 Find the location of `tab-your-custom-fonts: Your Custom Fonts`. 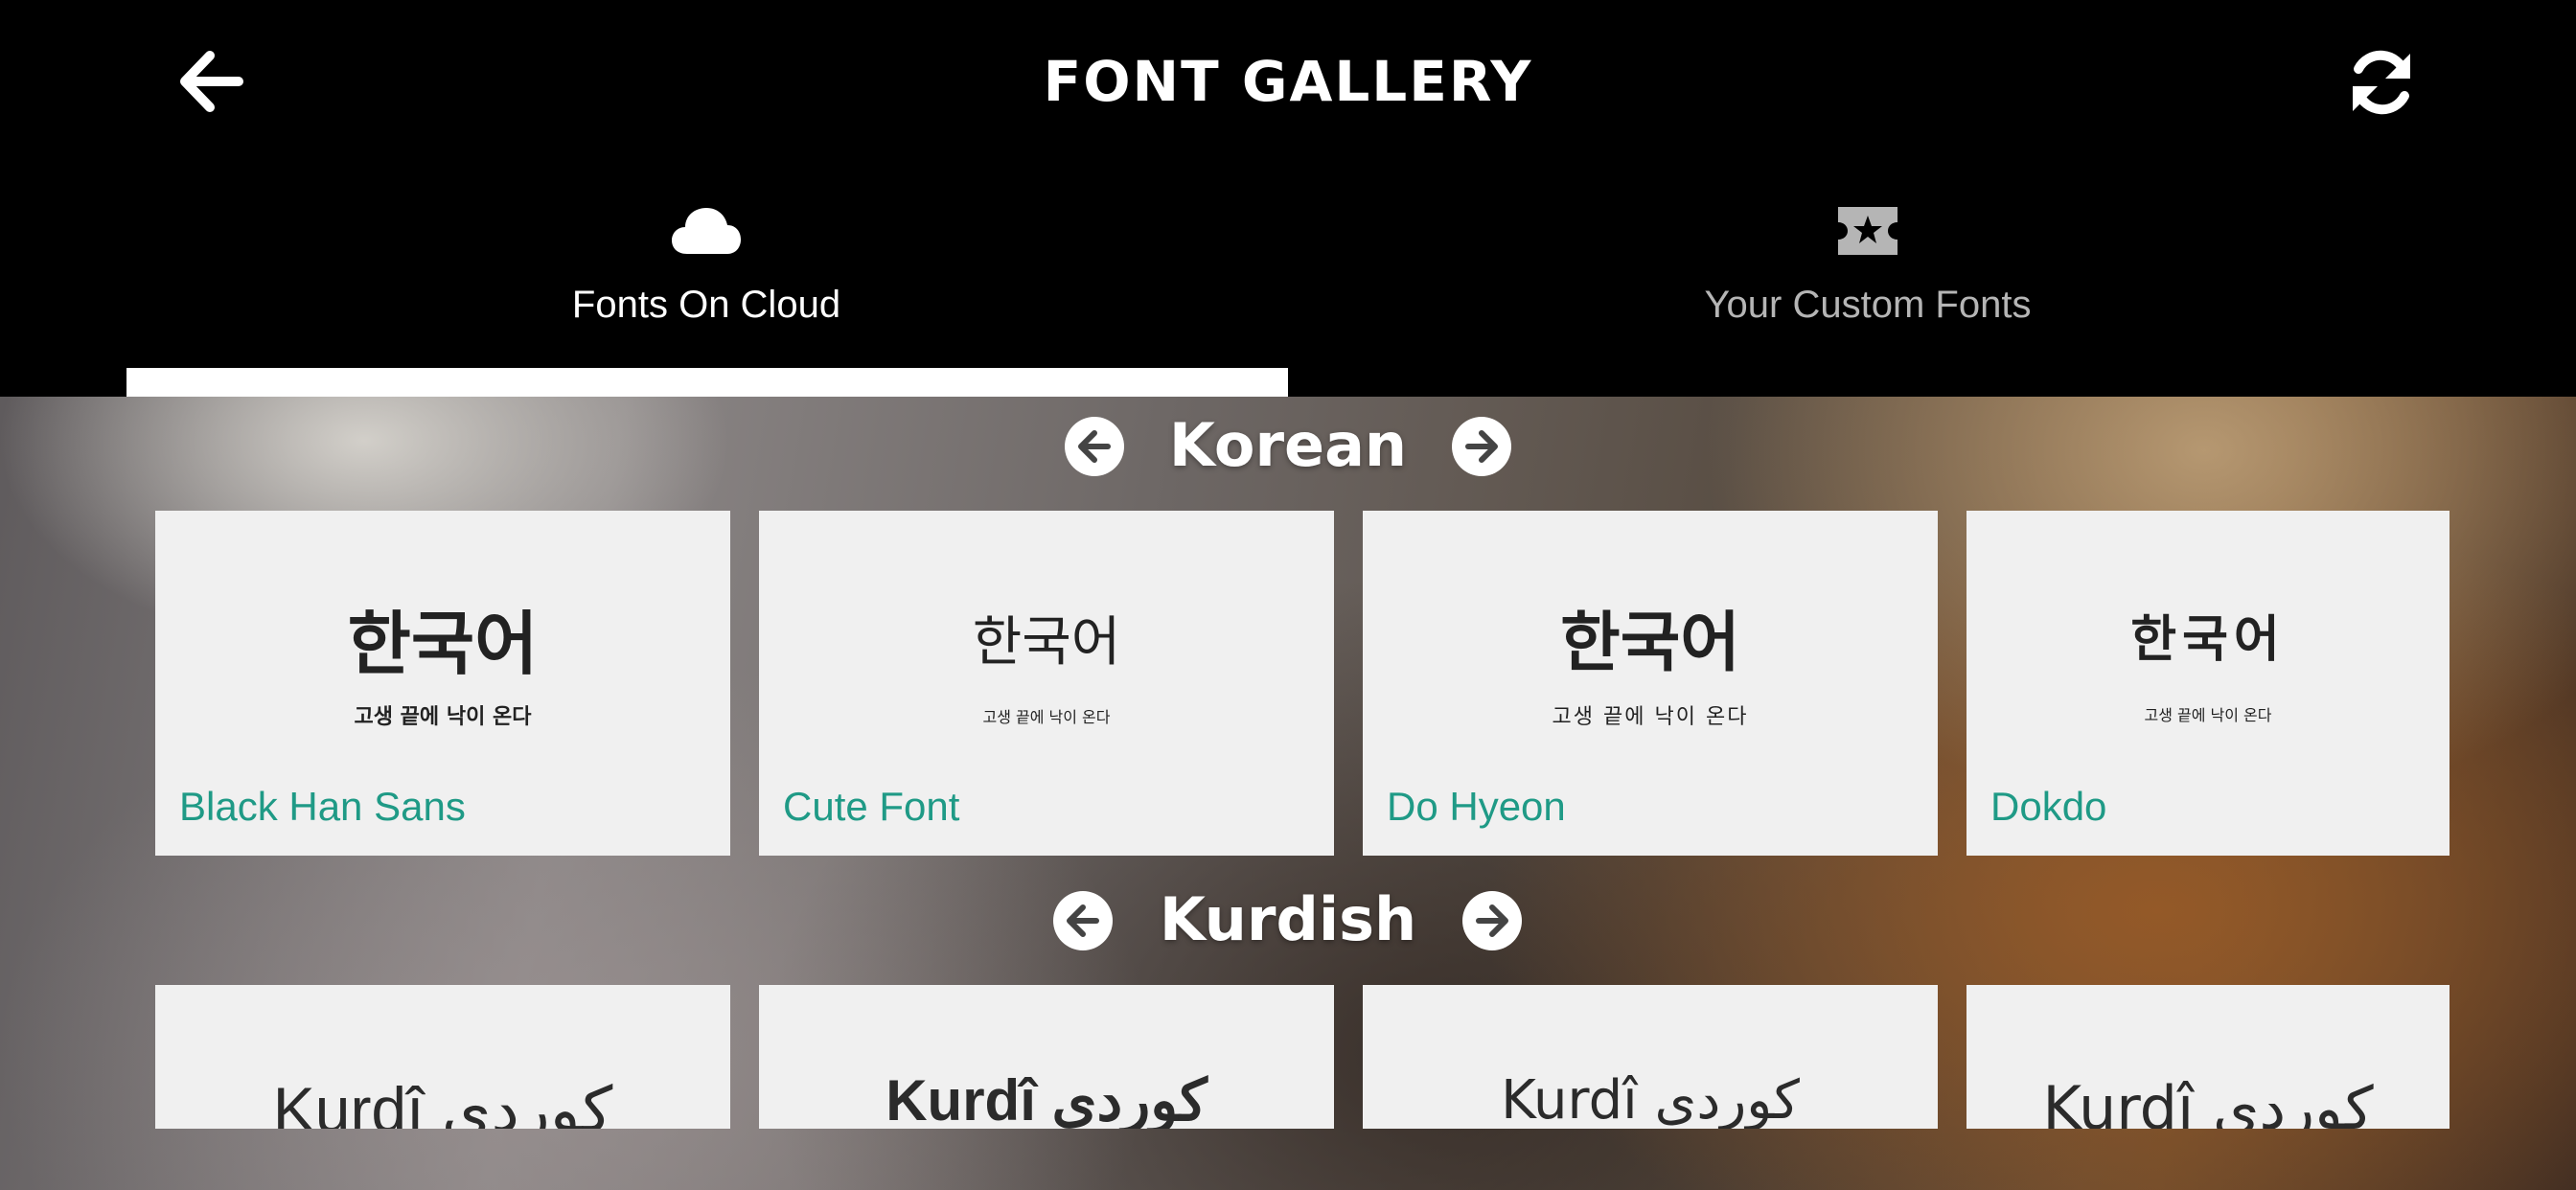

tab-your-custom-fonts: Your Custom Fonts is located at coordinates (1868, 289).